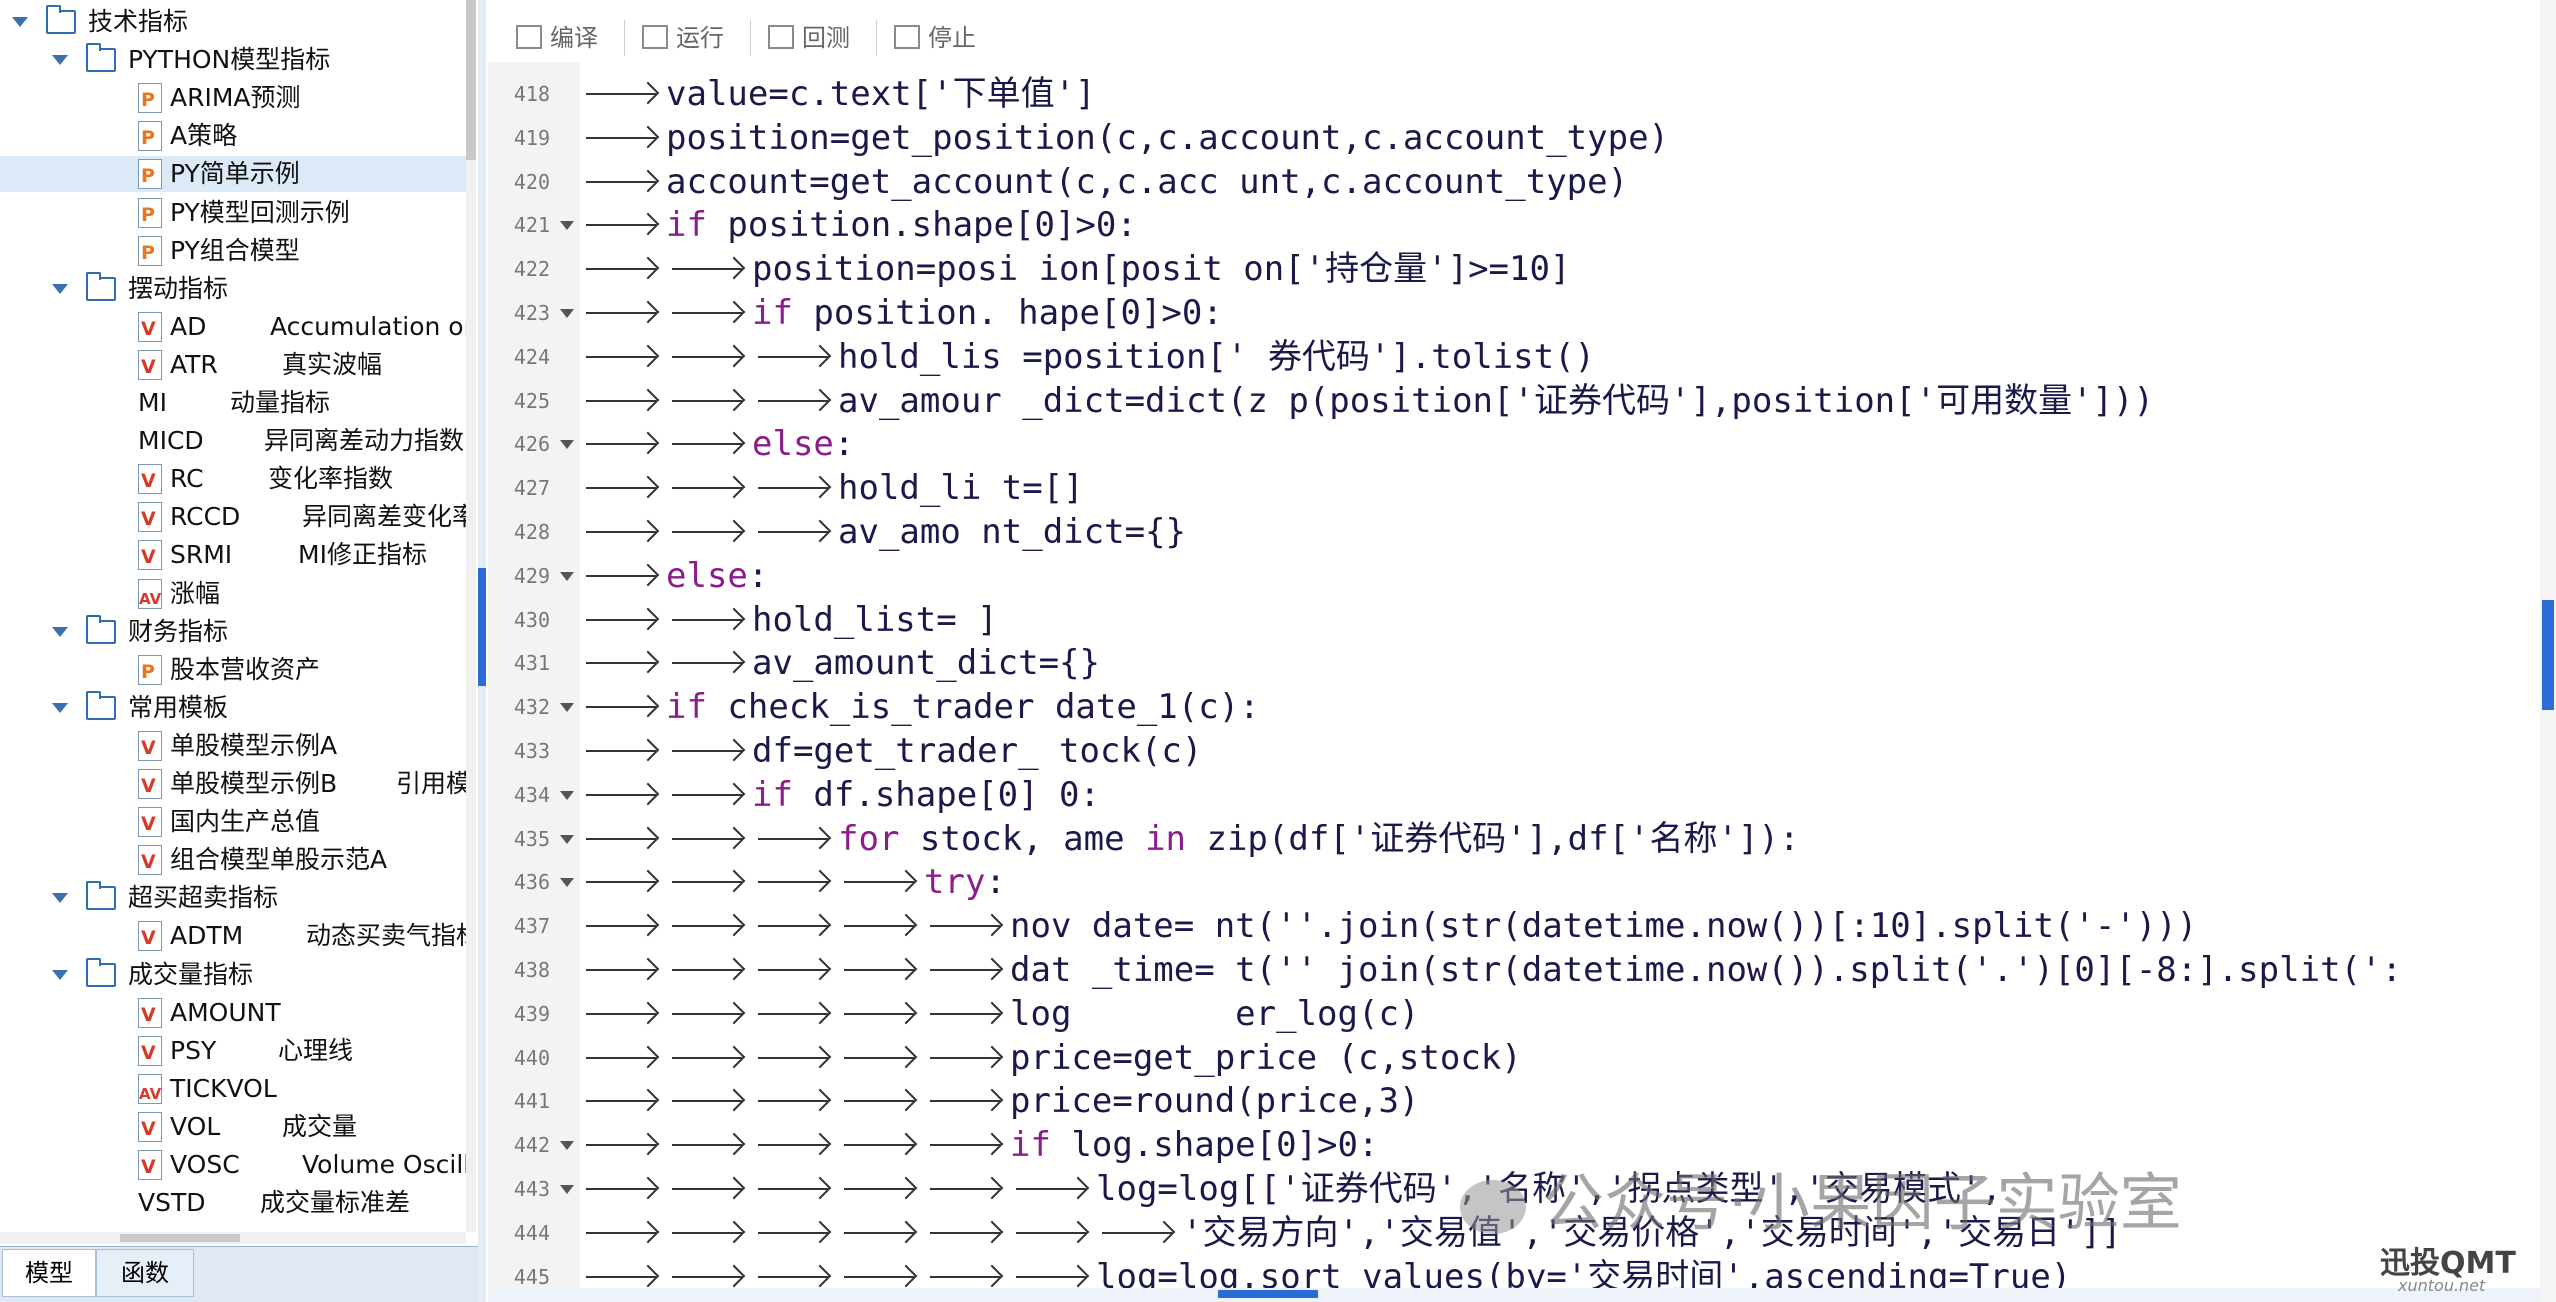 This screenshot has height=1302, width=2556. Describe the element at coordinates (891, 751) in the screenshot. I see `code-line: df=get_trader_ tock(c)` at that location.